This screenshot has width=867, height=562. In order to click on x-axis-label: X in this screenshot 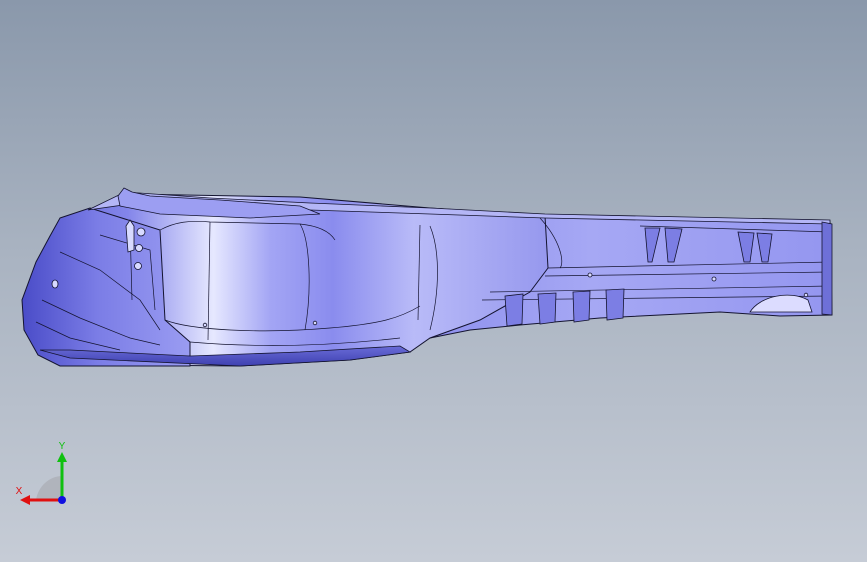, I will do `click(19, 491)`.